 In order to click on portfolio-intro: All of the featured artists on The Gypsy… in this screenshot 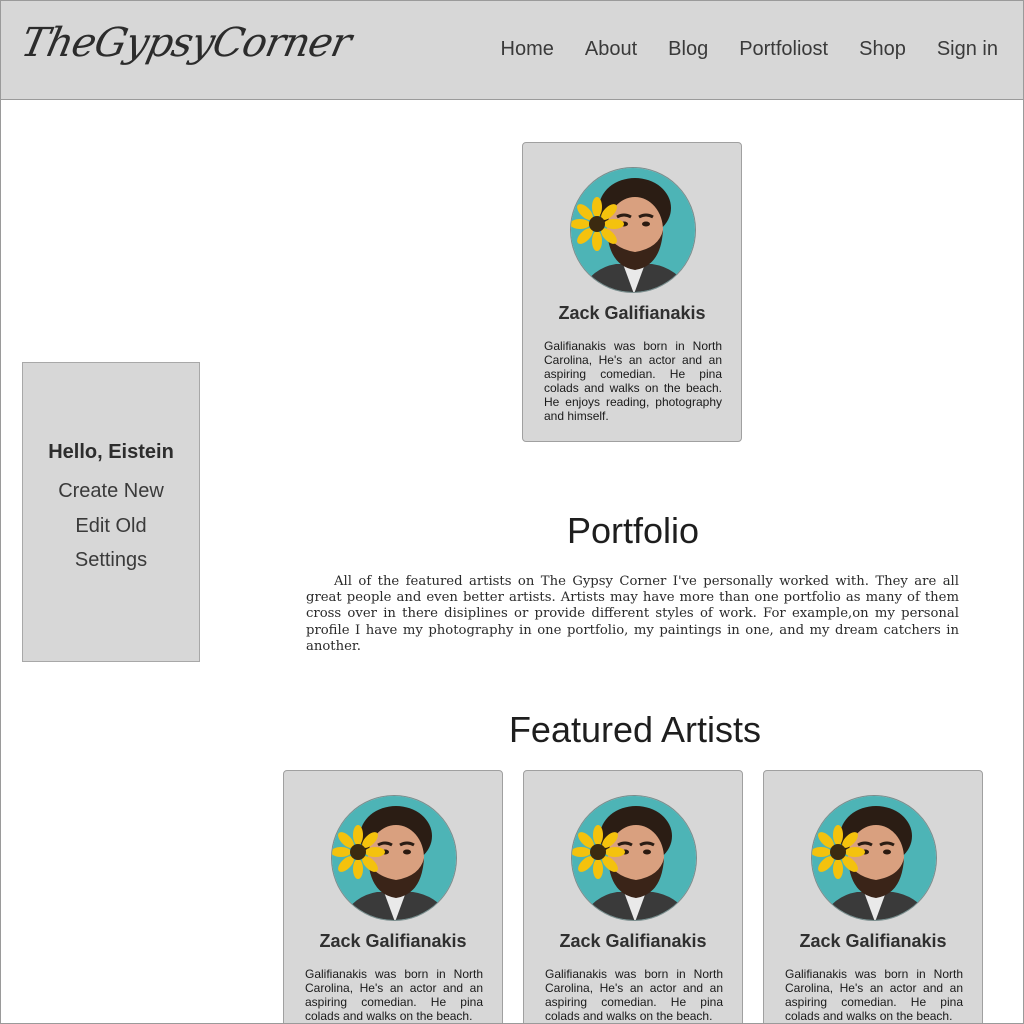, I will do `click(632, 614)`.